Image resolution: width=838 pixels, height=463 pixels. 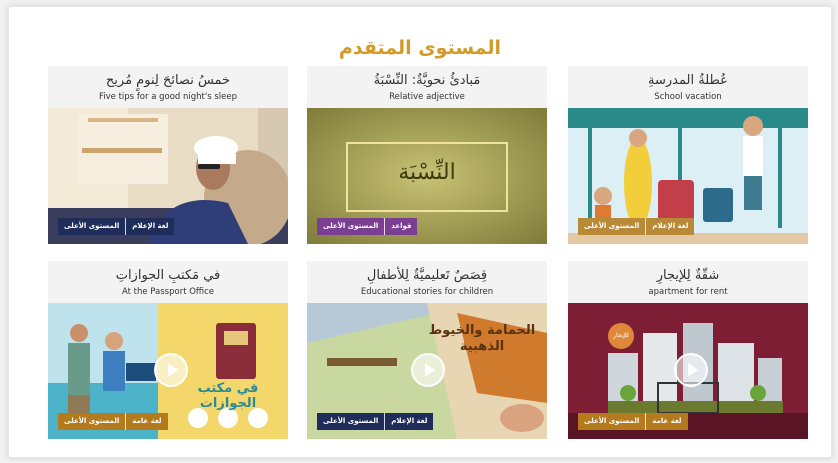 What do you see at coordinates (688, 272) in the screenshot?
I see `card-title-arabic: شقّةٌ لِلإيجارِ` at bounding box center [688, 272].